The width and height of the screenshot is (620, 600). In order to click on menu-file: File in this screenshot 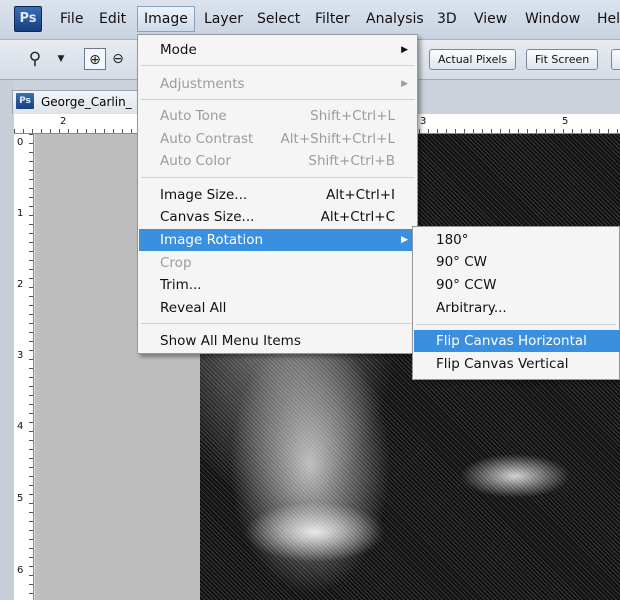, I will do `click(71, 19)`.